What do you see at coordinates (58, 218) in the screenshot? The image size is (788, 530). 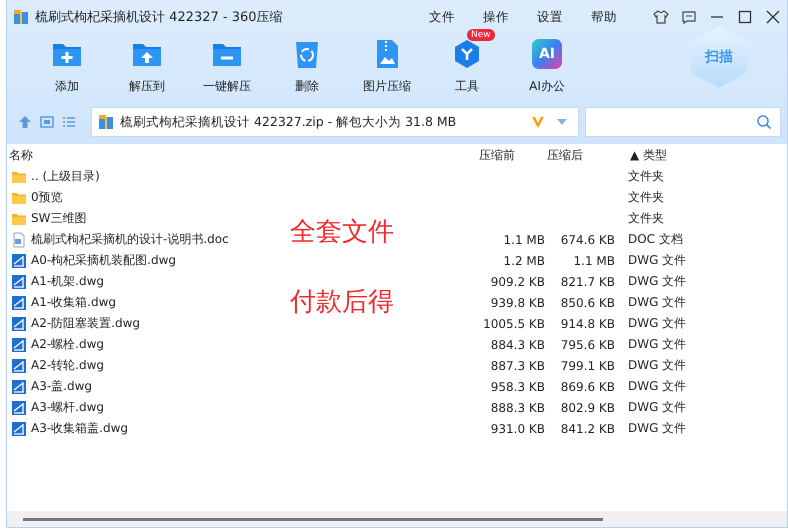 I see `file-name: SW三维图` at bounding box center [58, 218].